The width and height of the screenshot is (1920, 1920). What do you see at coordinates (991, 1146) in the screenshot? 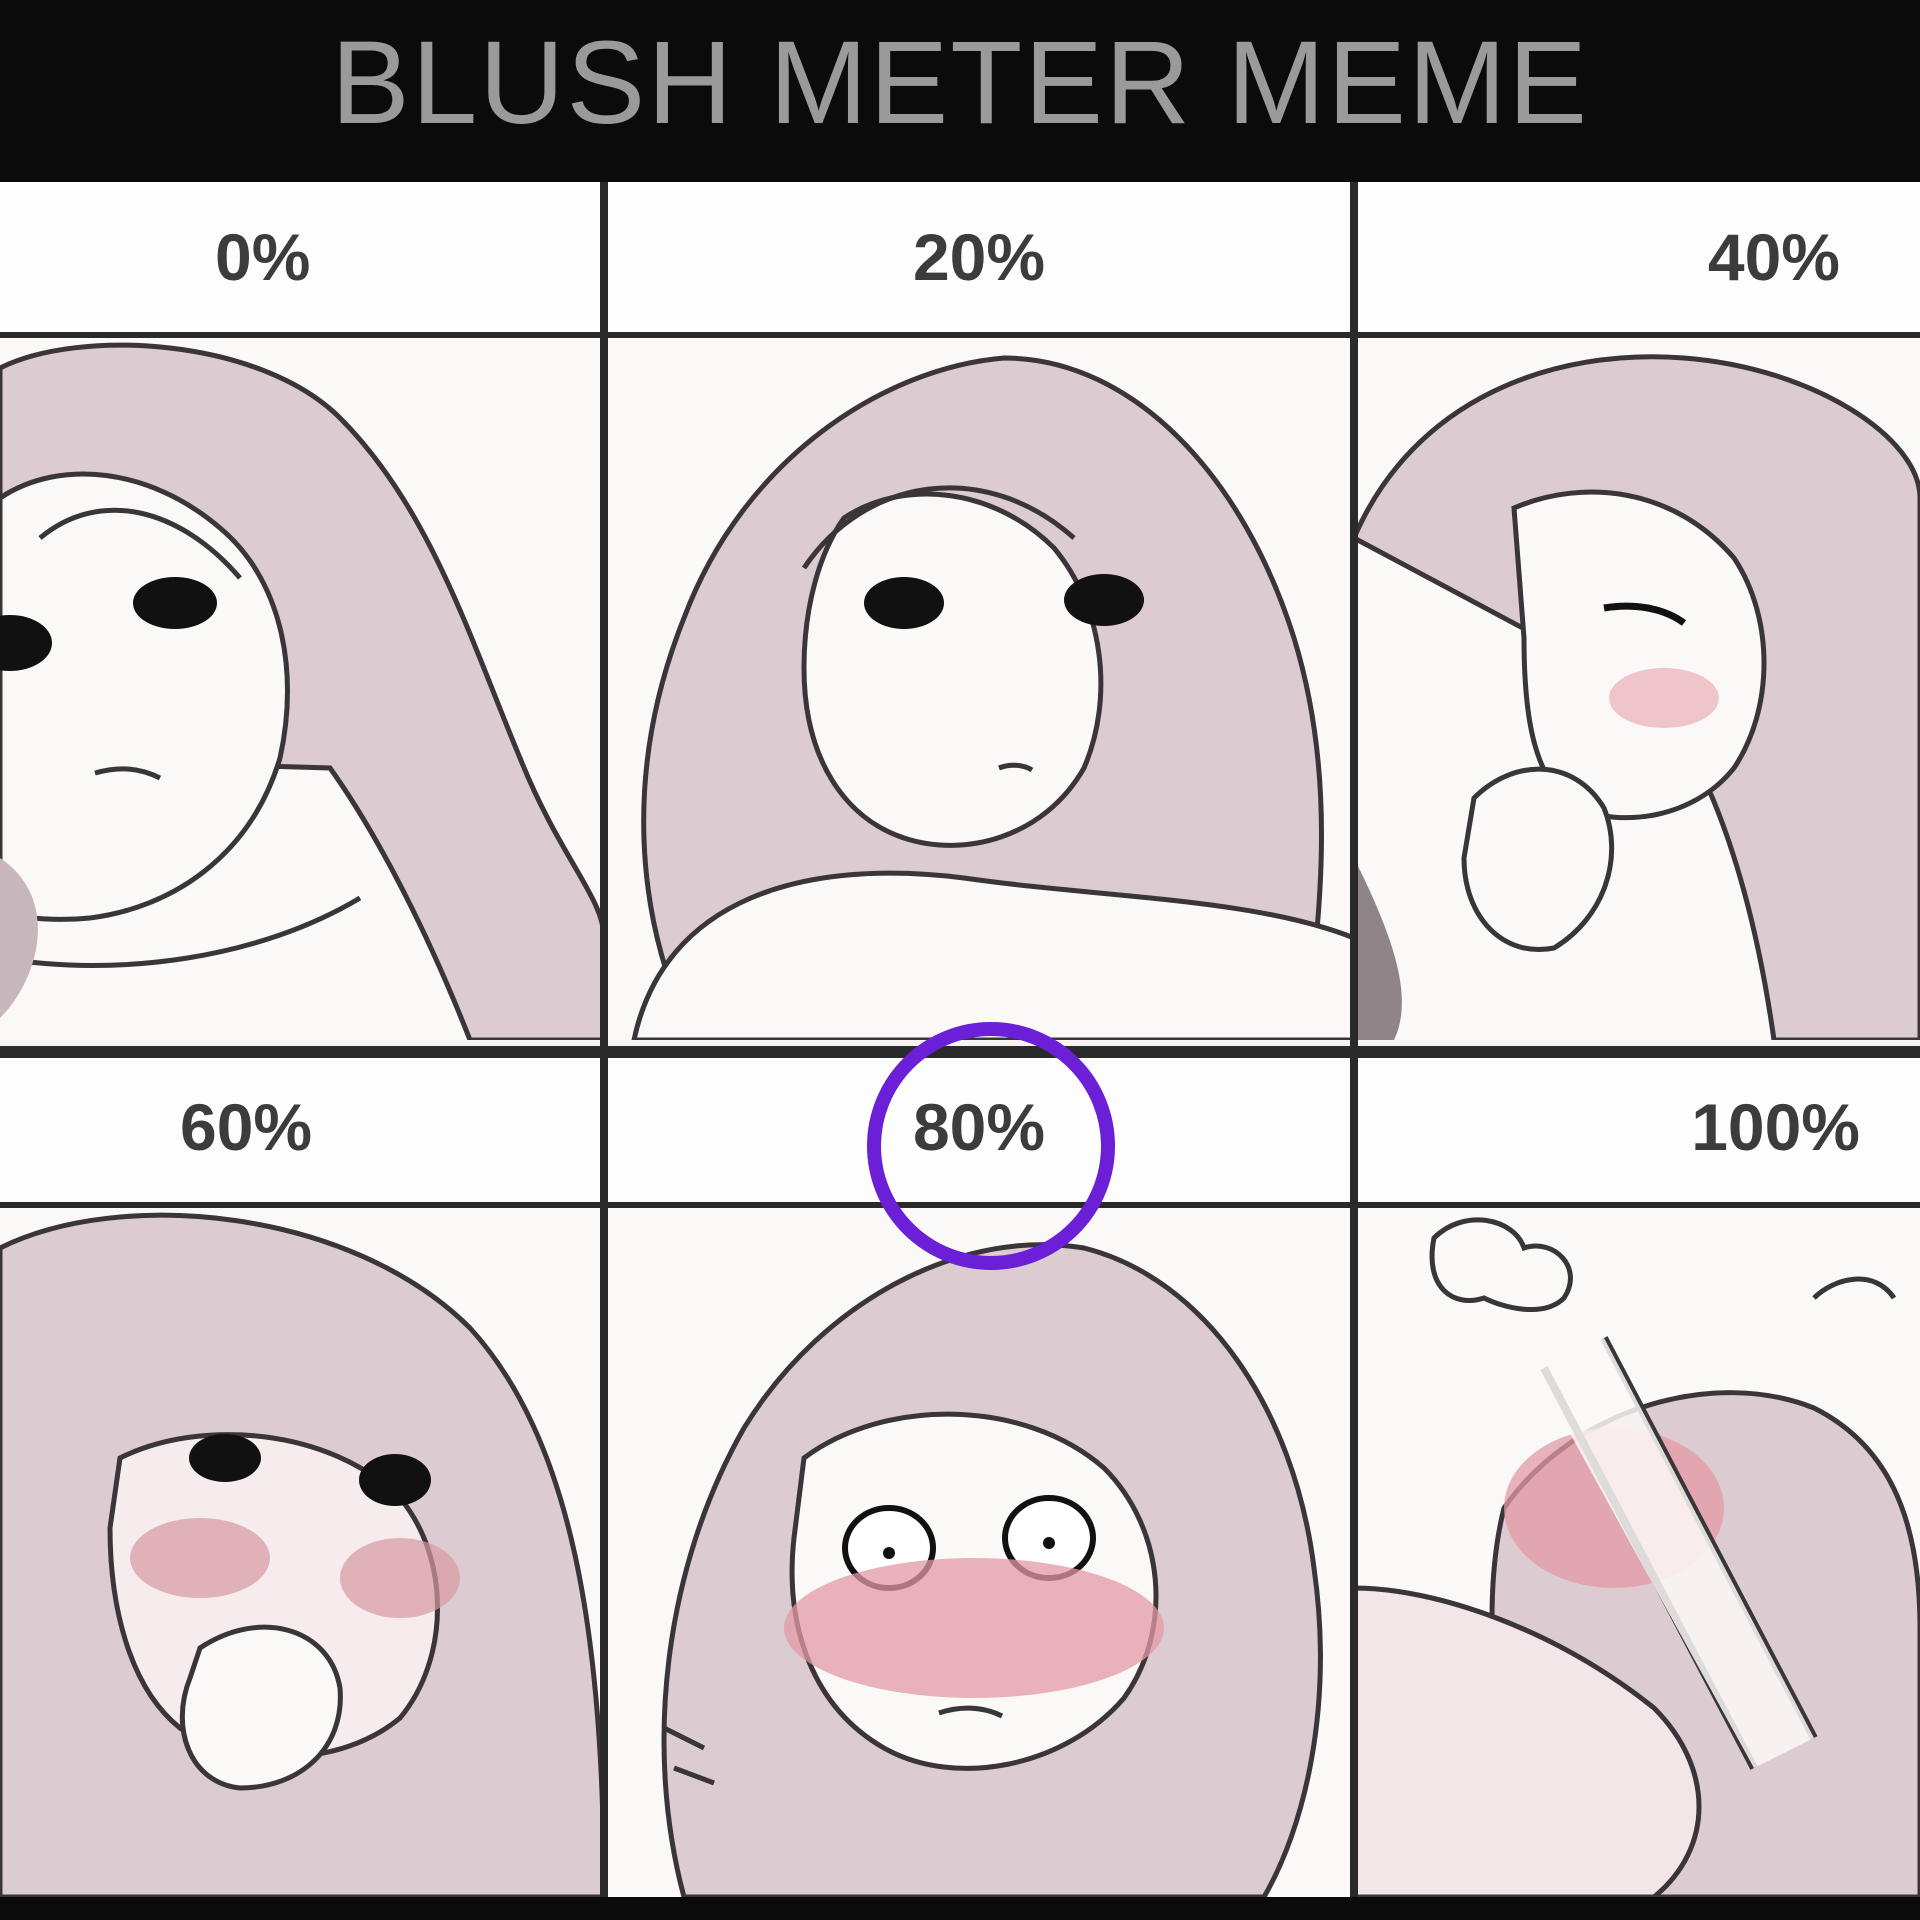
I see `highlight-circle` at bounding box center [991, 1146].